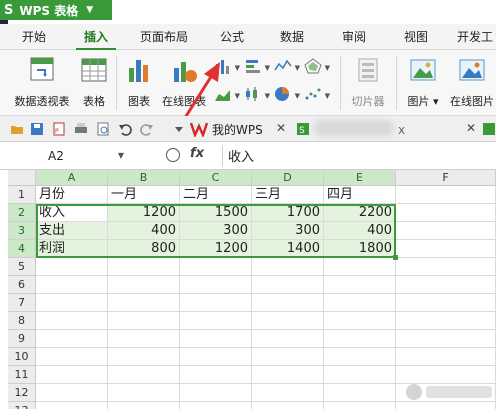 The height and width of the screenshot is (409, 496). Describe the element at coordinates (72, 267) in the screenshot. I see `cell-a5` at that location.